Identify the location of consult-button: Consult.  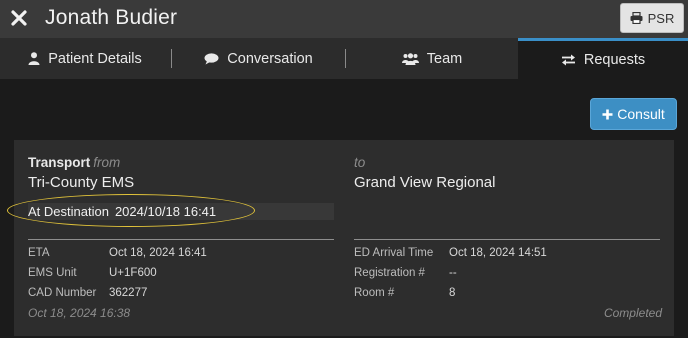
(633, 114).